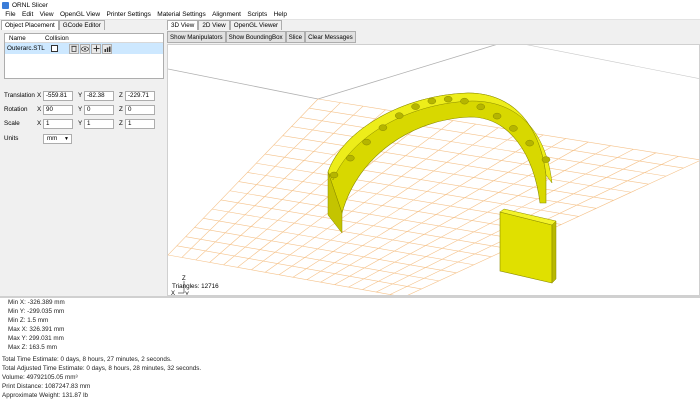  What do you see at coordinates (30, 25) in the screenshot?
I see `tab-object-placement: Object Placement` at bounding box center [30, 25].